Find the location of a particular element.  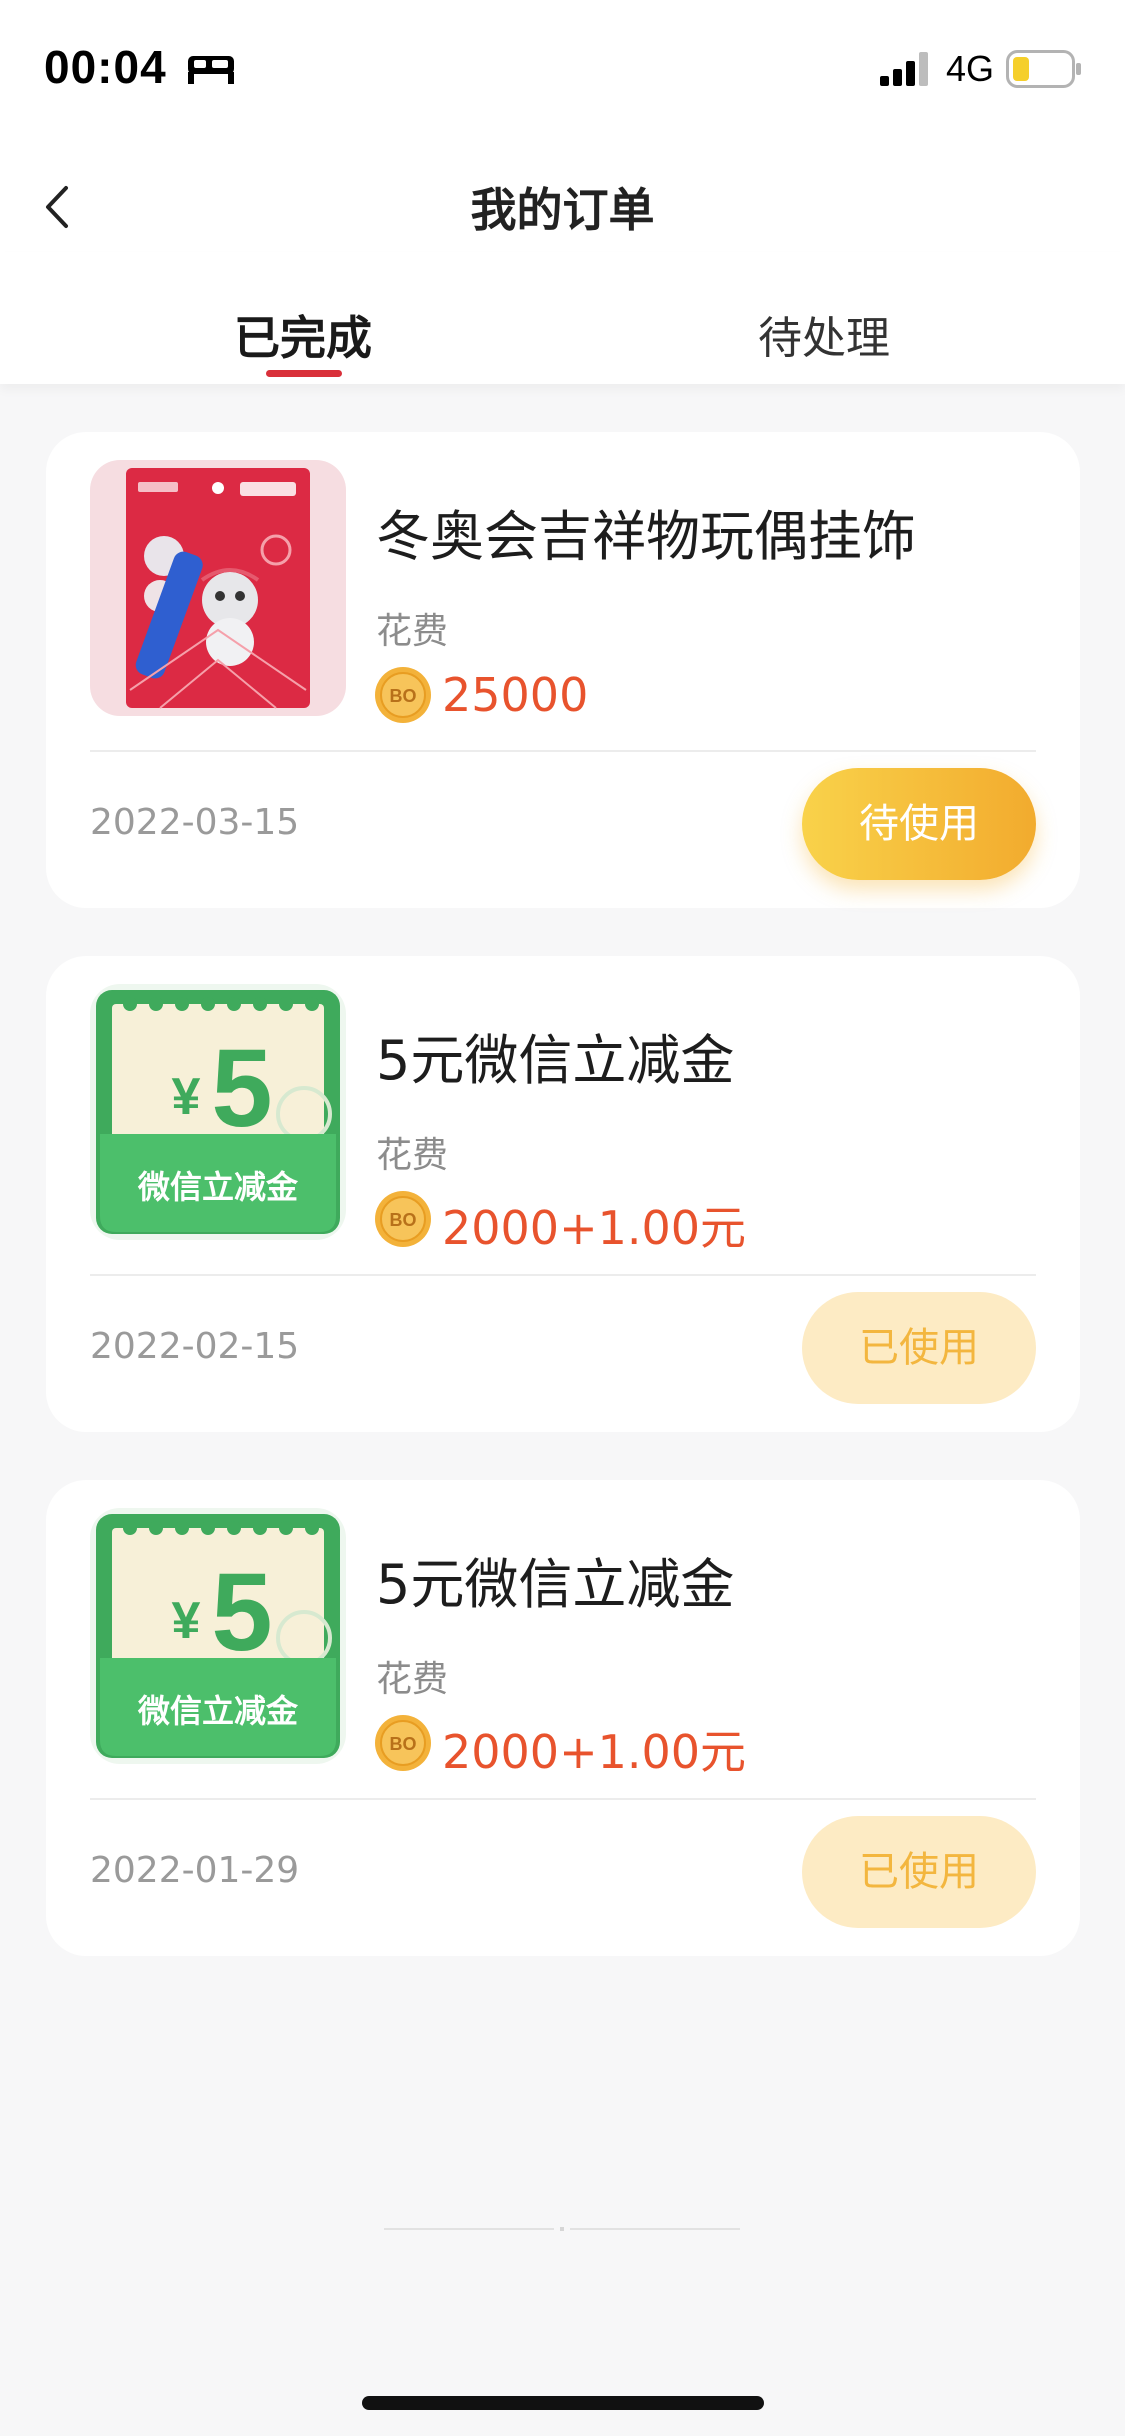

order-date: 2022-03-15 is located at coordinates (195, 822).